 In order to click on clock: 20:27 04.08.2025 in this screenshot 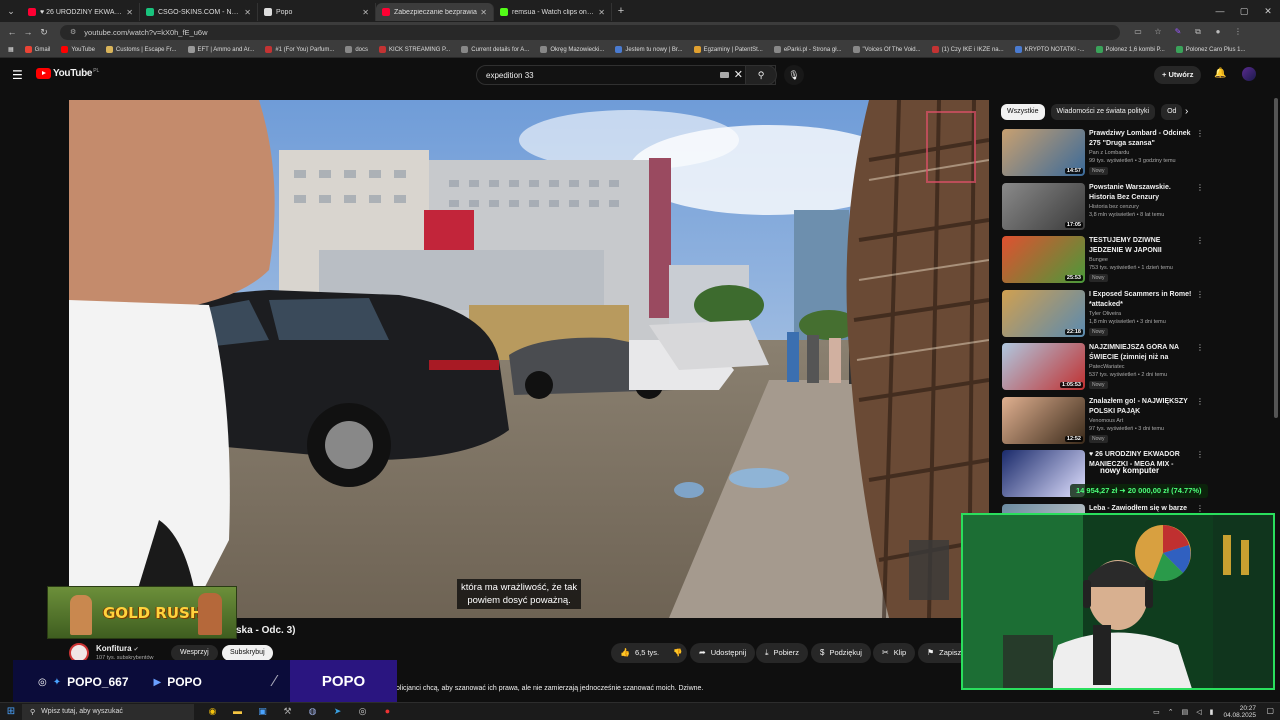, I will do `click(1239, 712)`.